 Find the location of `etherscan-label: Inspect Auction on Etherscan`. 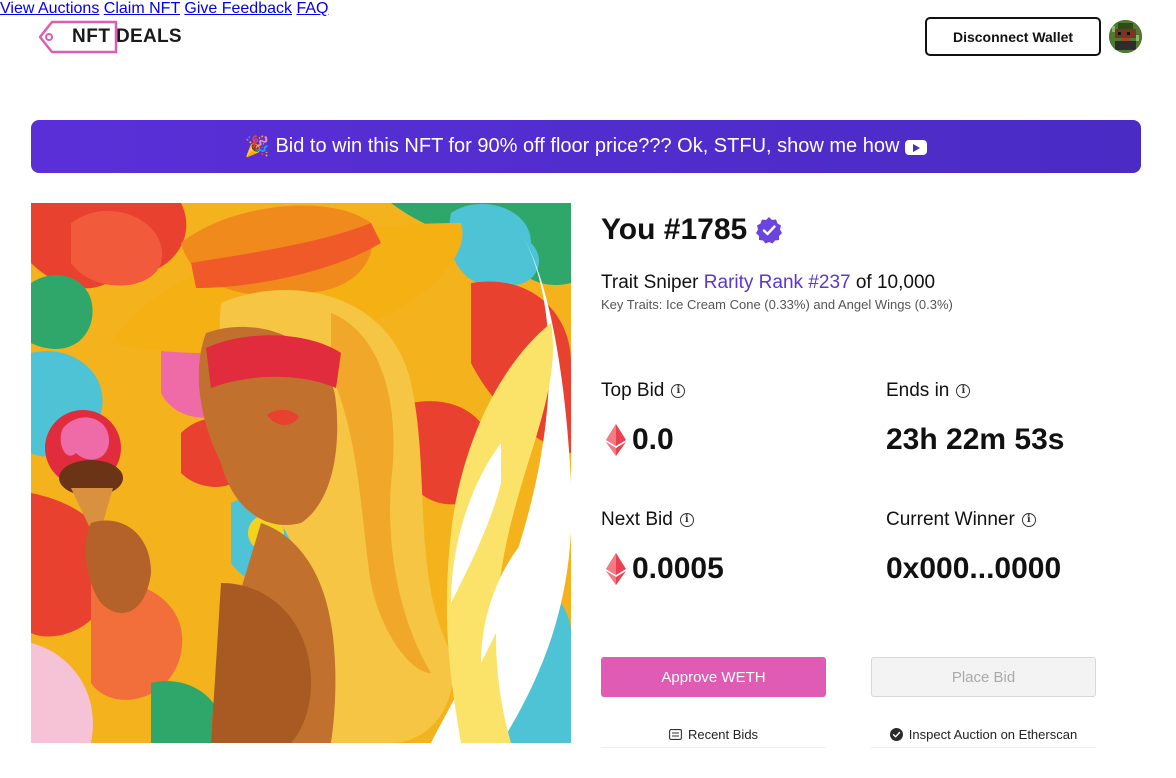

etherscan-label: Inspect Auction on Etherscan is located at coordinates (993, 734).